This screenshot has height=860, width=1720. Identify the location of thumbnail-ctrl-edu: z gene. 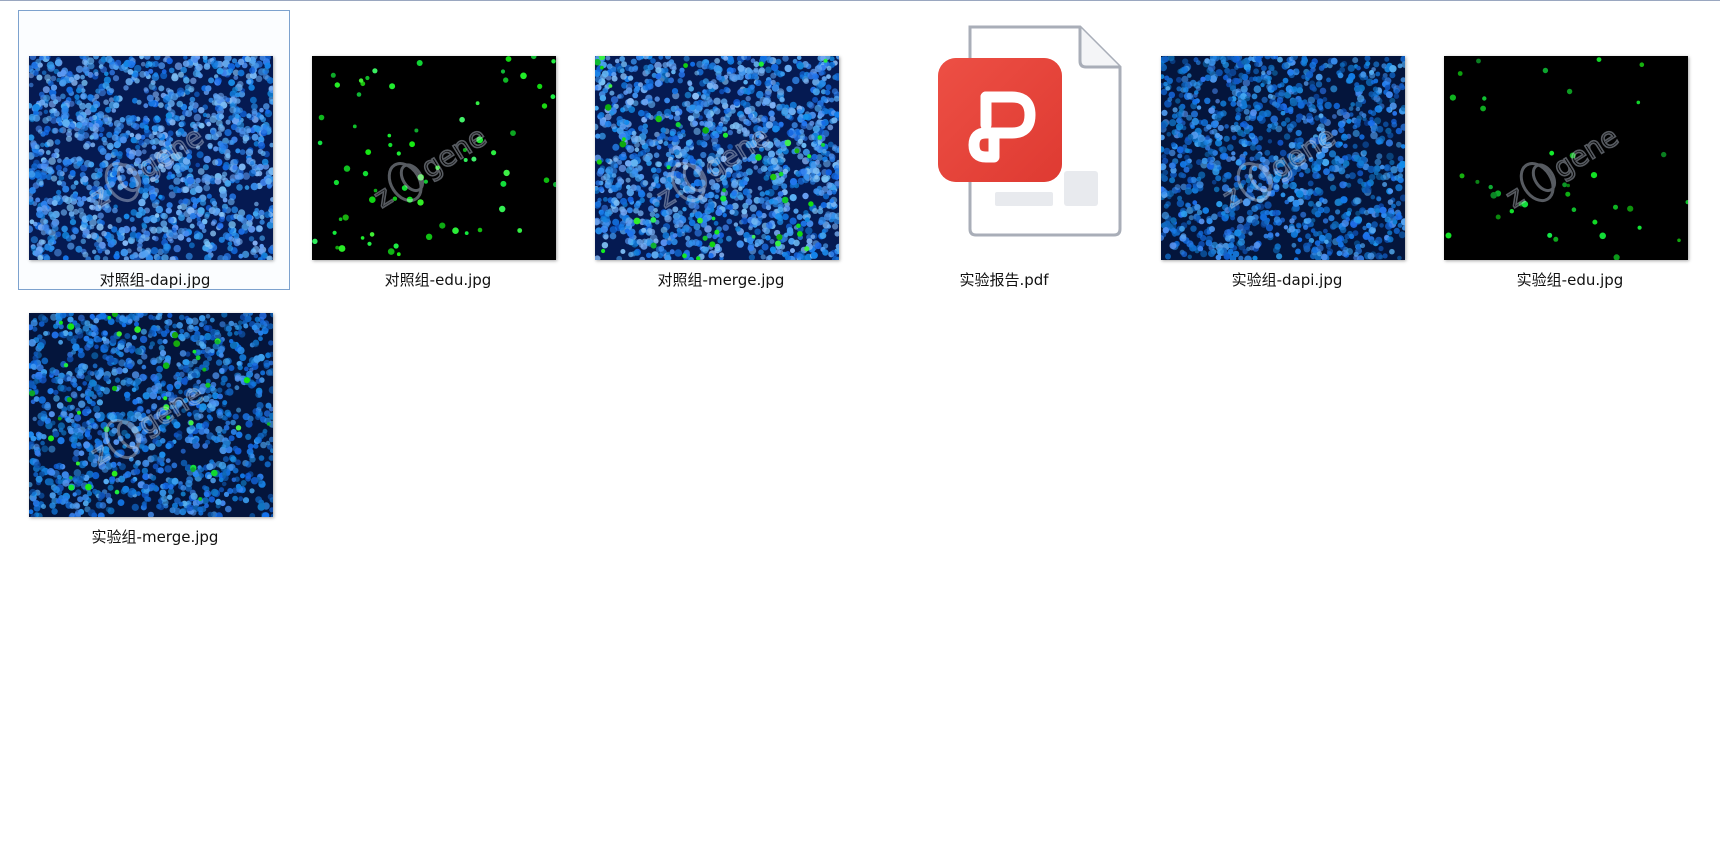
(434, 158).